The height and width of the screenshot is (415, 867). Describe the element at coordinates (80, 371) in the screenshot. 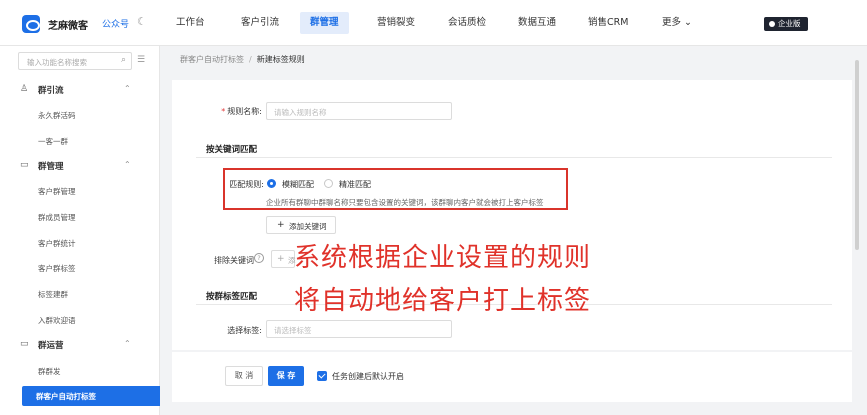

I see `sidebar-item-group-broadcast: 群群发` at that location.